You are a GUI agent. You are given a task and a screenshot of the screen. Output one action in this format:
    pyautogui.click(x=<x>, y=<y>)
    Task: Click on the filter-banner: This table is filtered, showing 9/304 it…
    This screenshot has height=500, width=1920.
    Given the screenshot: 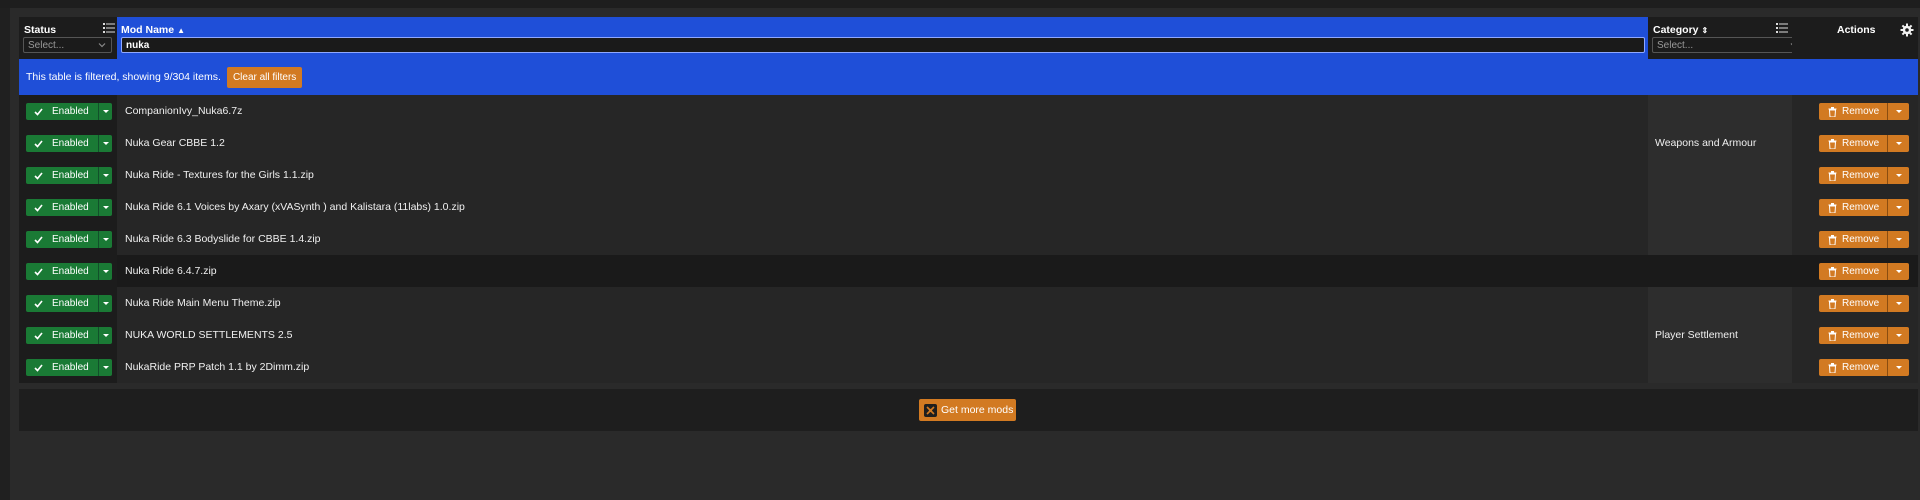 What is the action you would take?
    pyautogui.click(x=968, y=77)
    